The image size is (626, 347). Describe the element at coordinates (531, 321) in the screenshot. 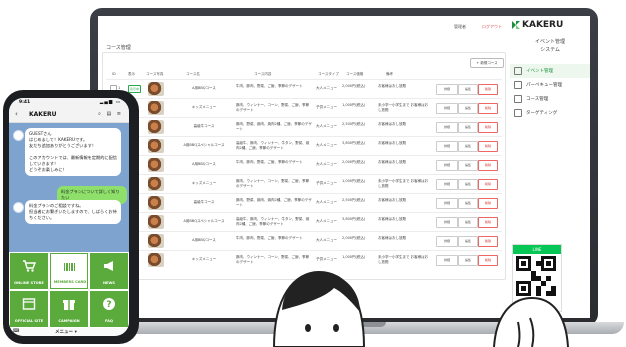

I see `person-hair-icon` at that location.